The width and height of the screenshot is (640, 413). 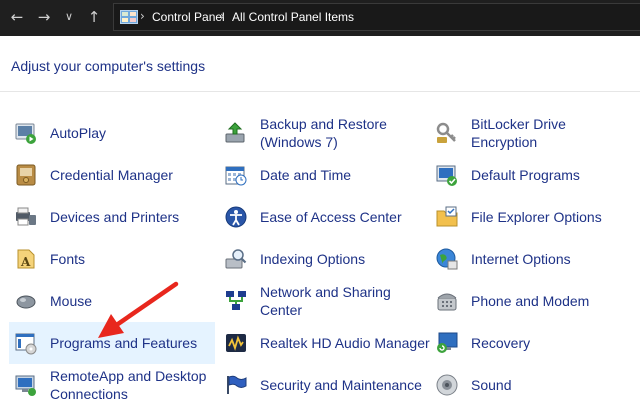 I want to click on item-label: Sound, so click(x=491, y=385).